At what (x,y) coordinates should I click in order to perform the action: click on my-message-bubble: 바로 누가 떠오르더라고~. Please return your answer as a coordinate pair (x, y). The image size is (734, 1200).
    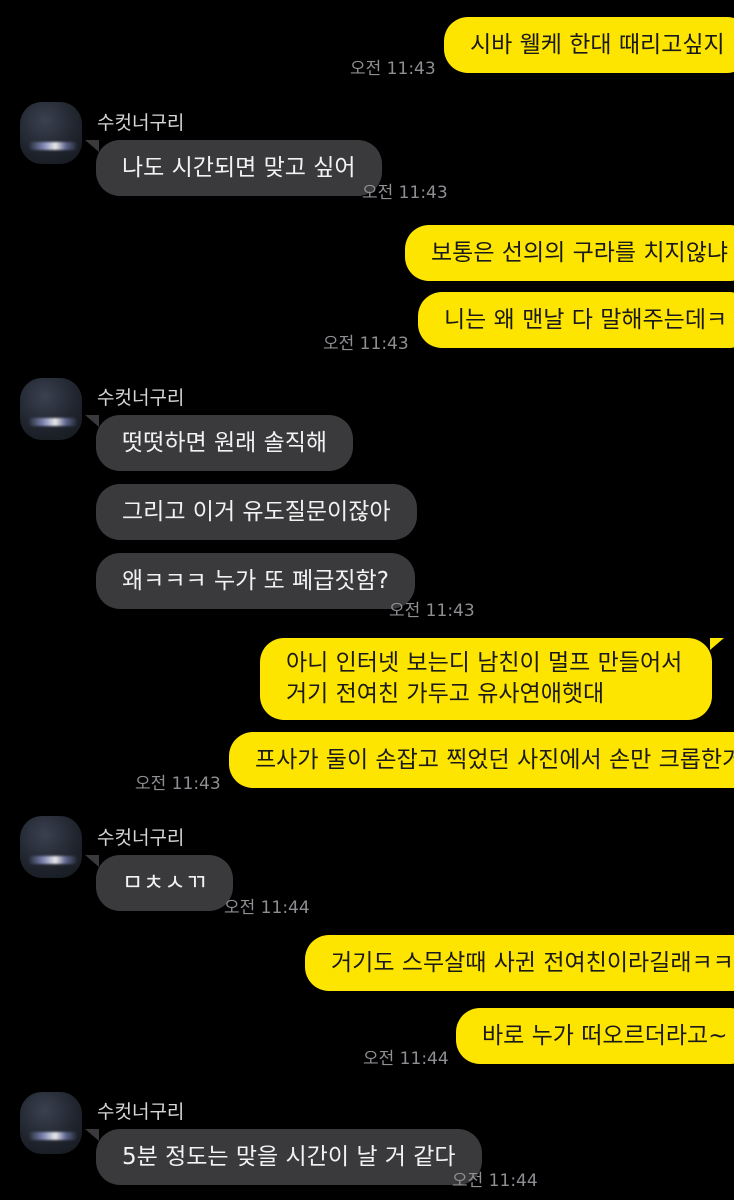
    Looking at the image, I should click on (595, 1036).